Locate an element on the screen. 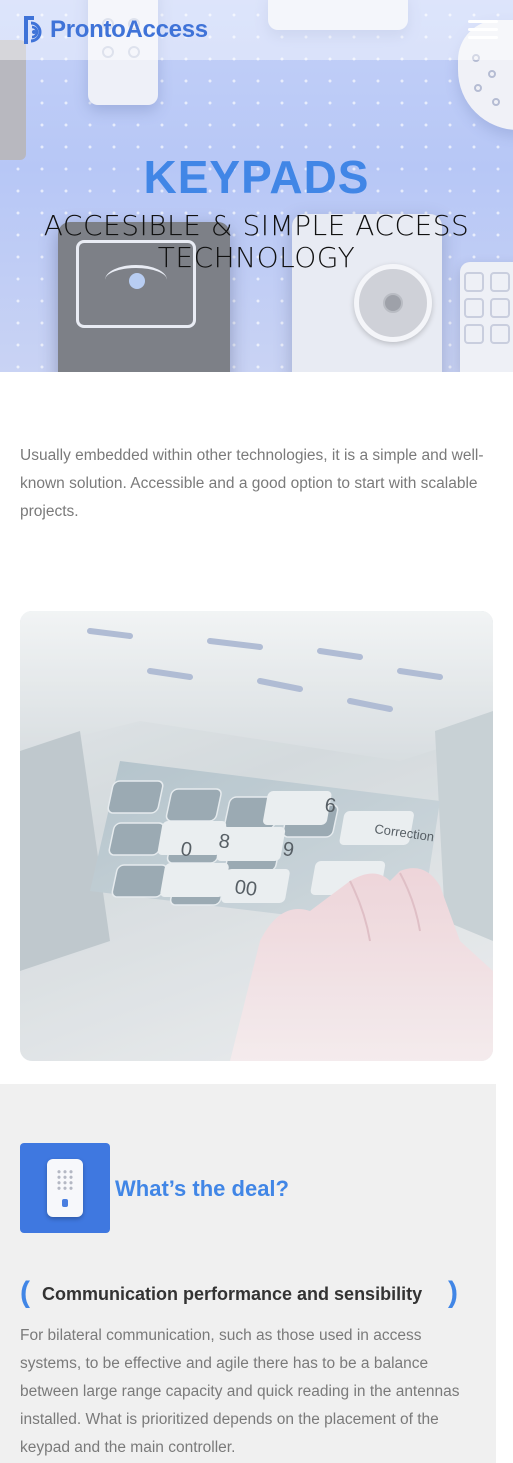  logo-link: ProntoAccess is located at coordinates (114, 30).